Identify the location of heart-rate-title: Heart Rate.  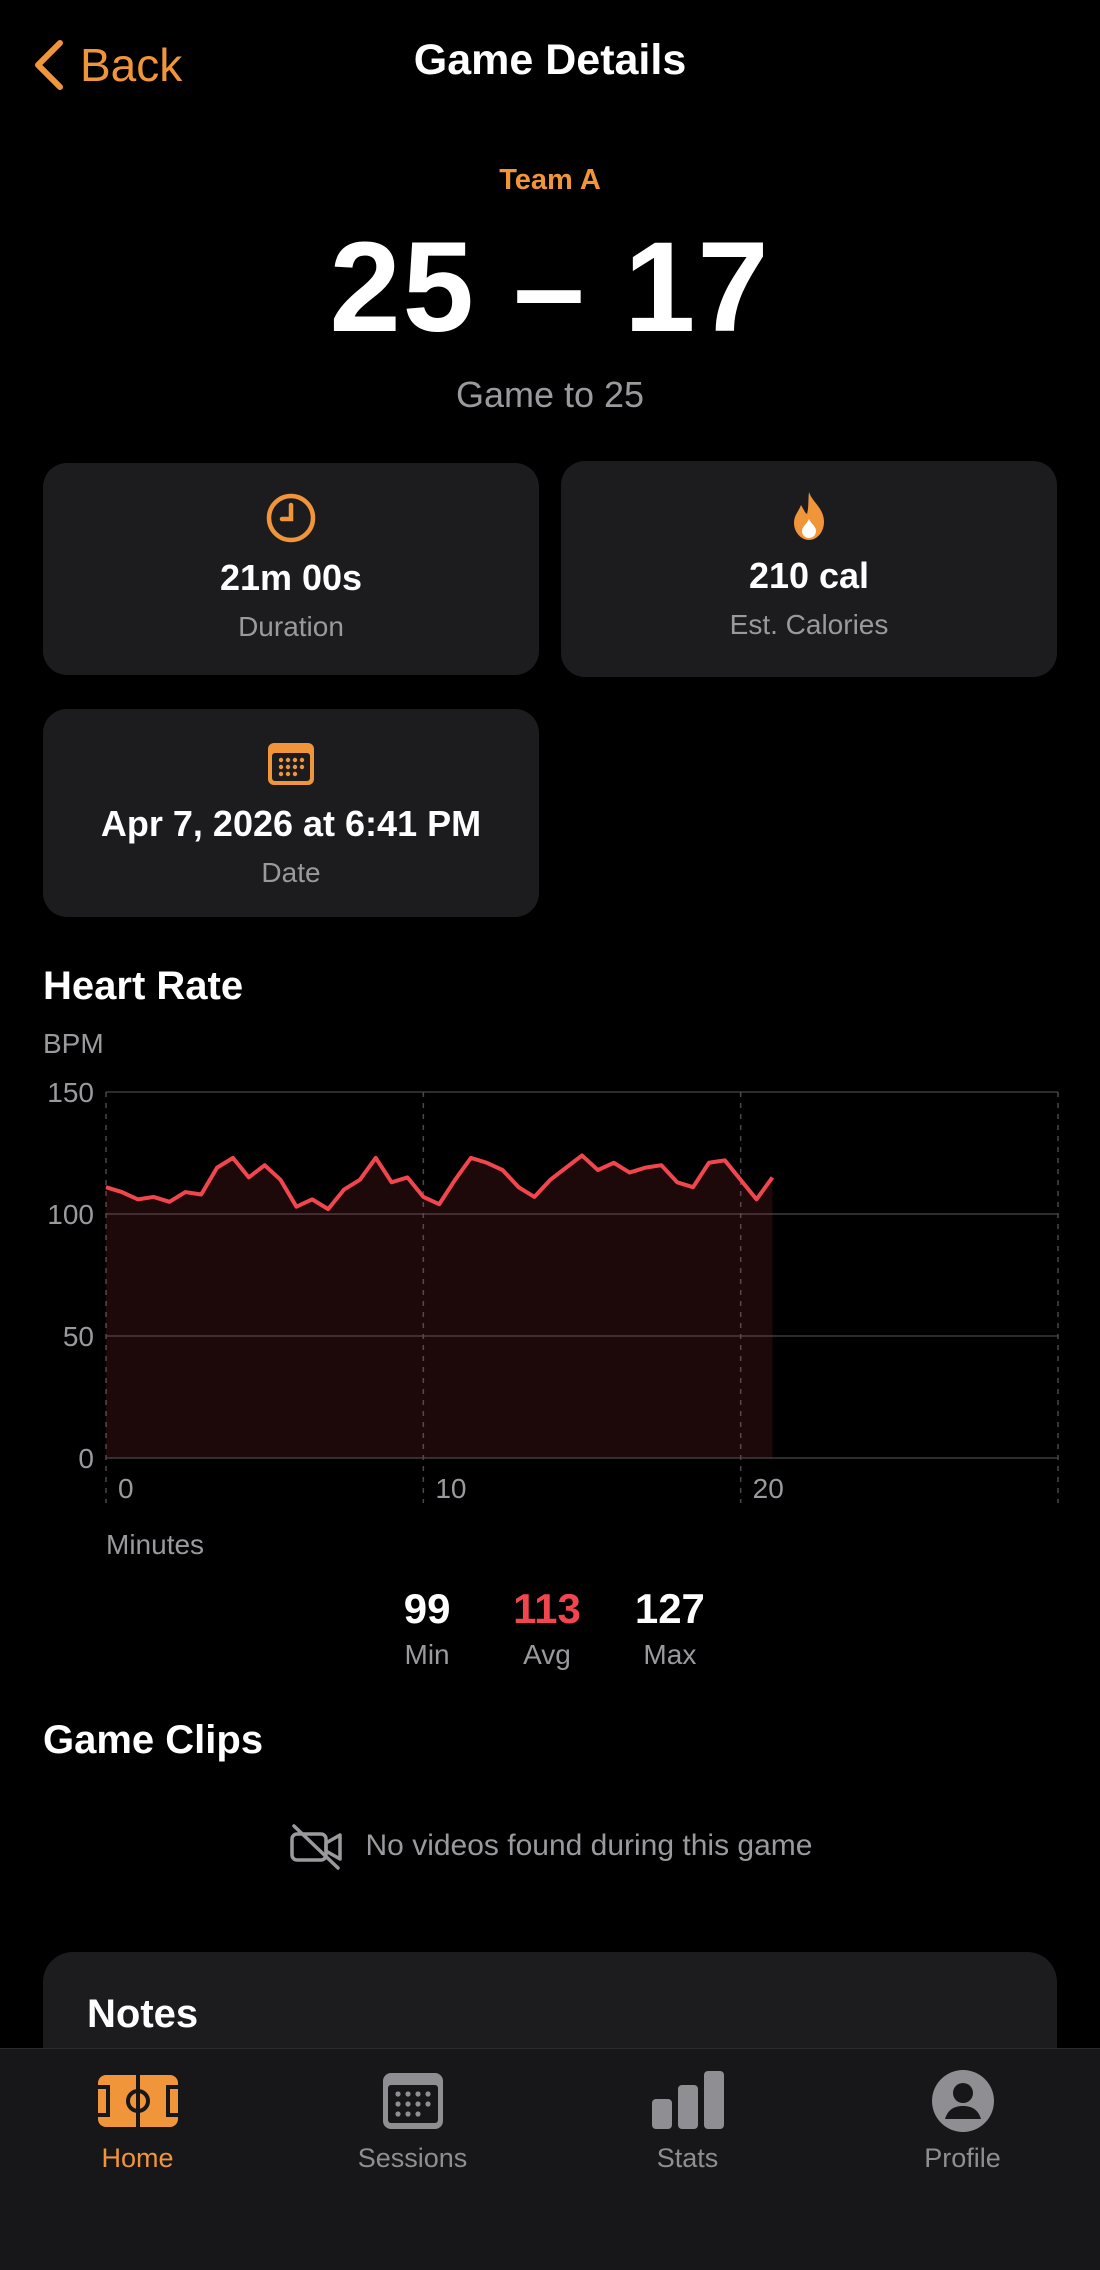
(143, 986).